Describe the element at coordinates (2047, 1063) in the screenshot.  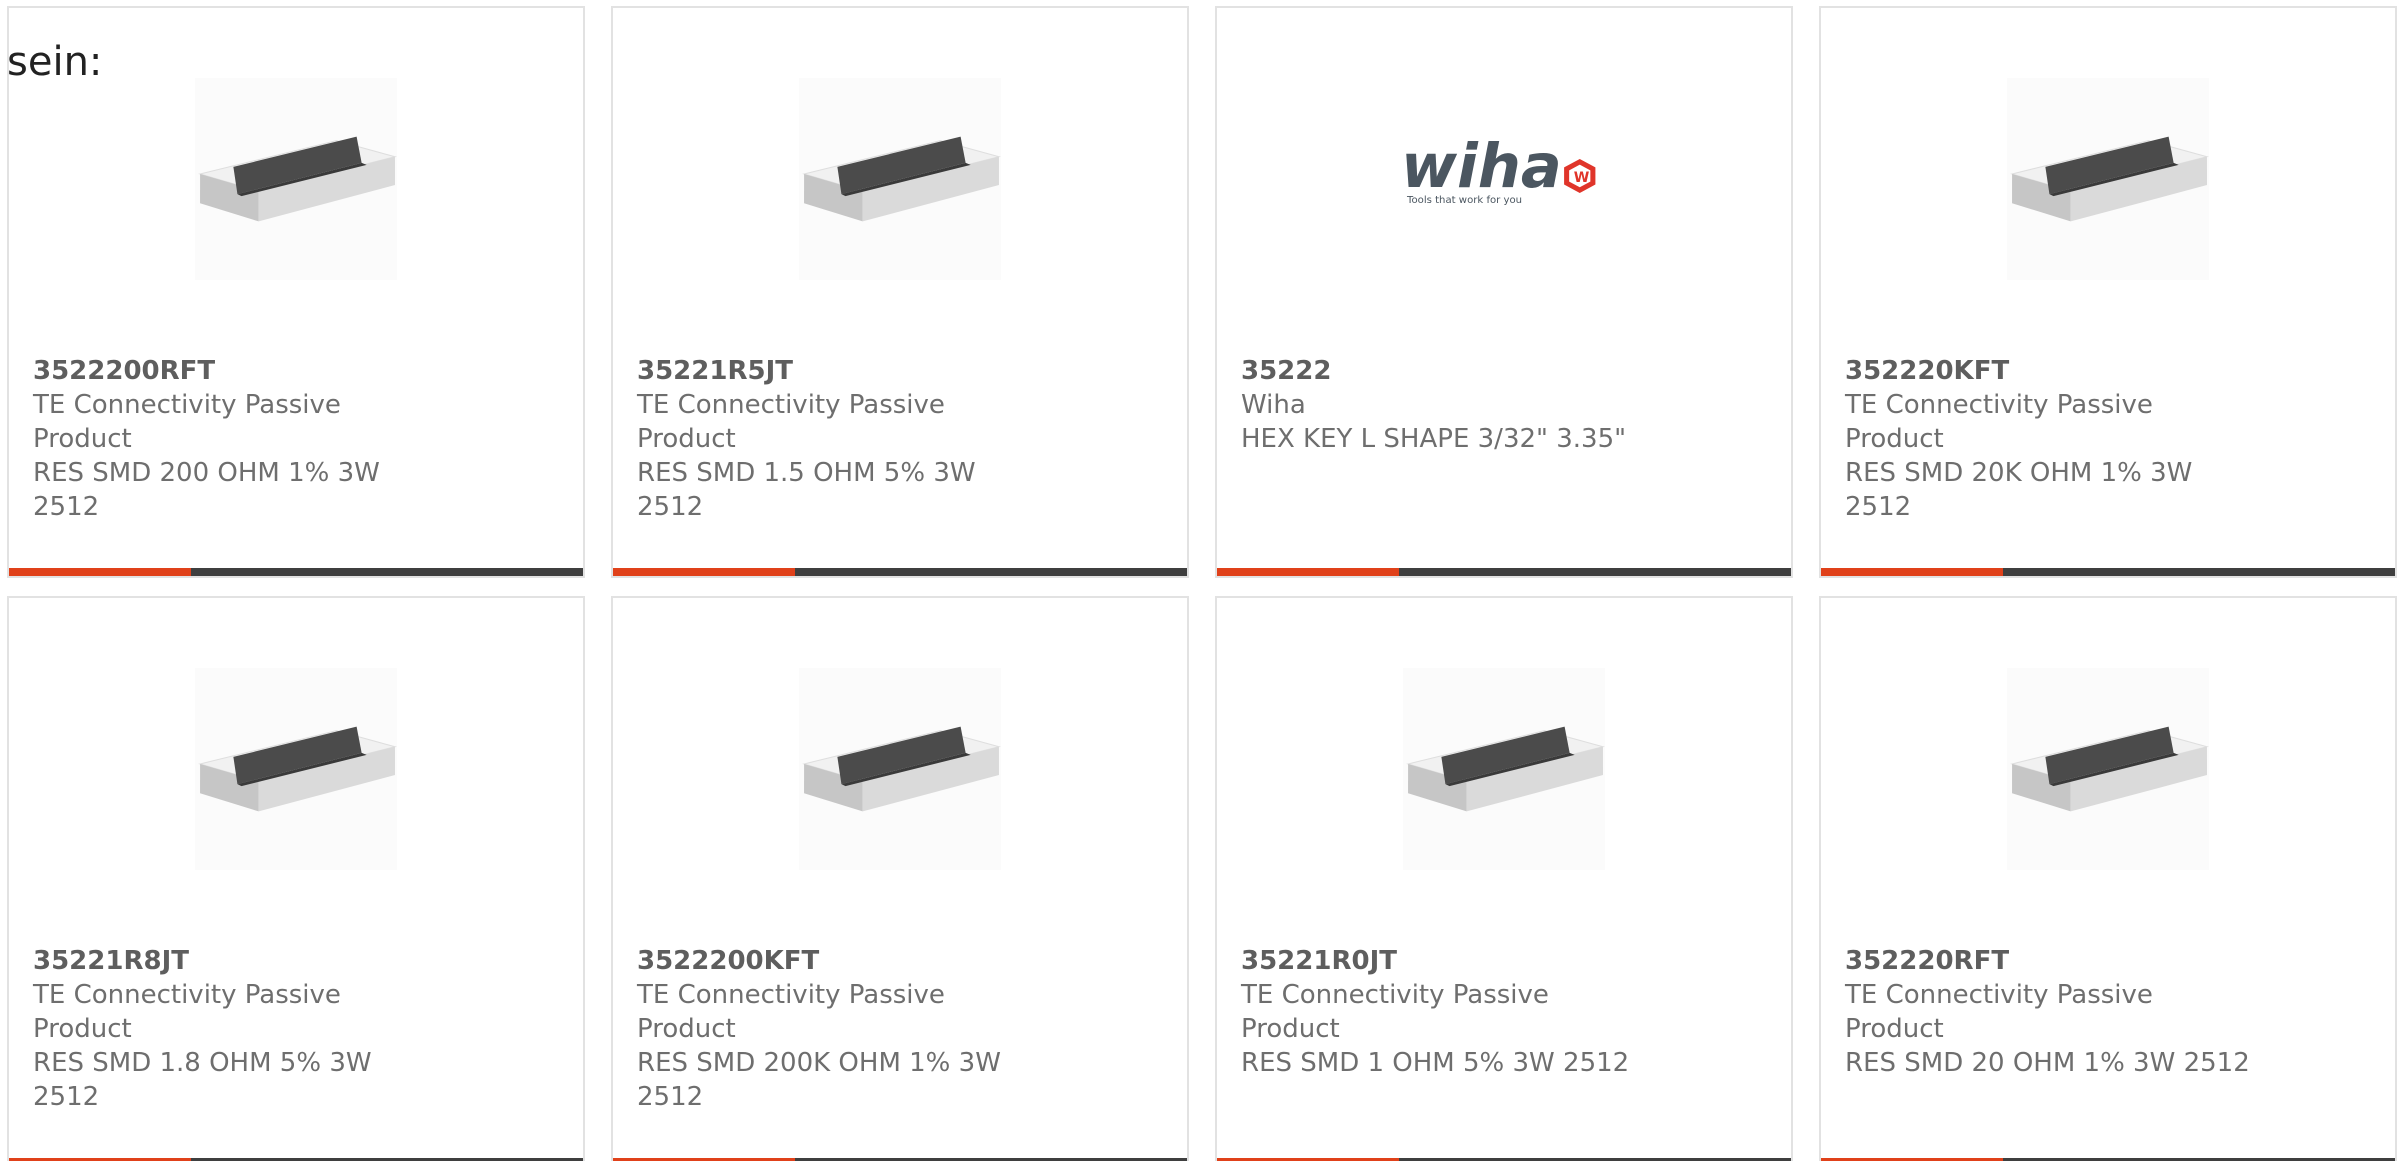
I see `description: RES SMD 20 OHM 1% 3W 2512` at that location.